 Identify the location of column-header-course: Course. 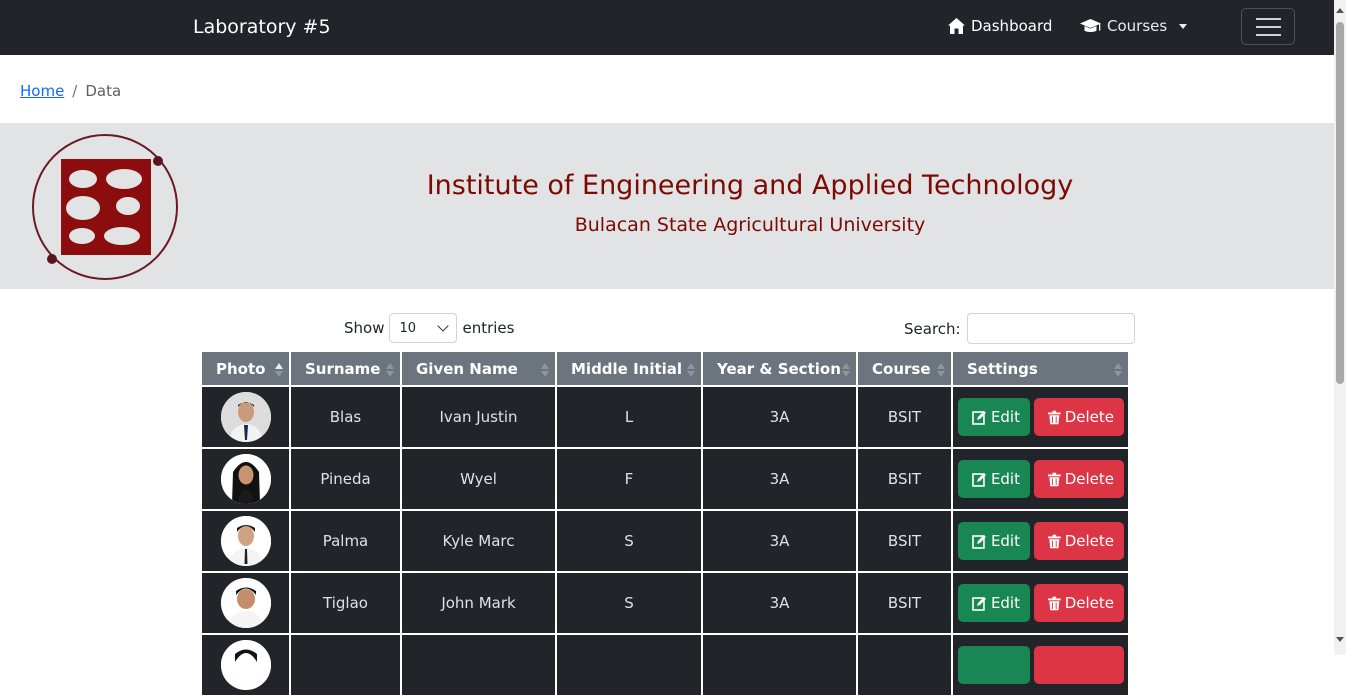
(904, 368).